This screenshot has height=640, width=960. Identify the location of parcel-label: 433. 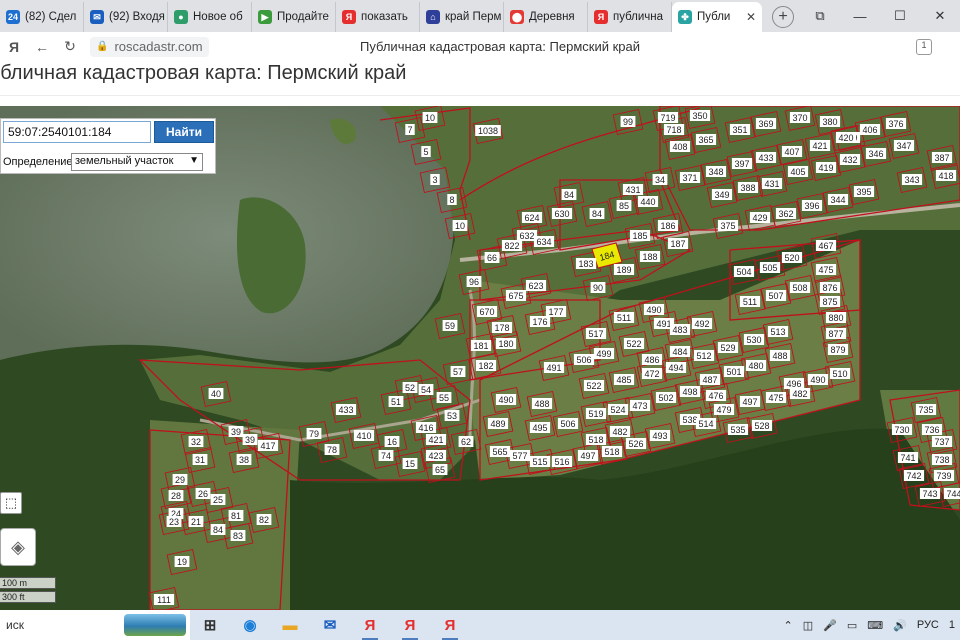
(766, 157).